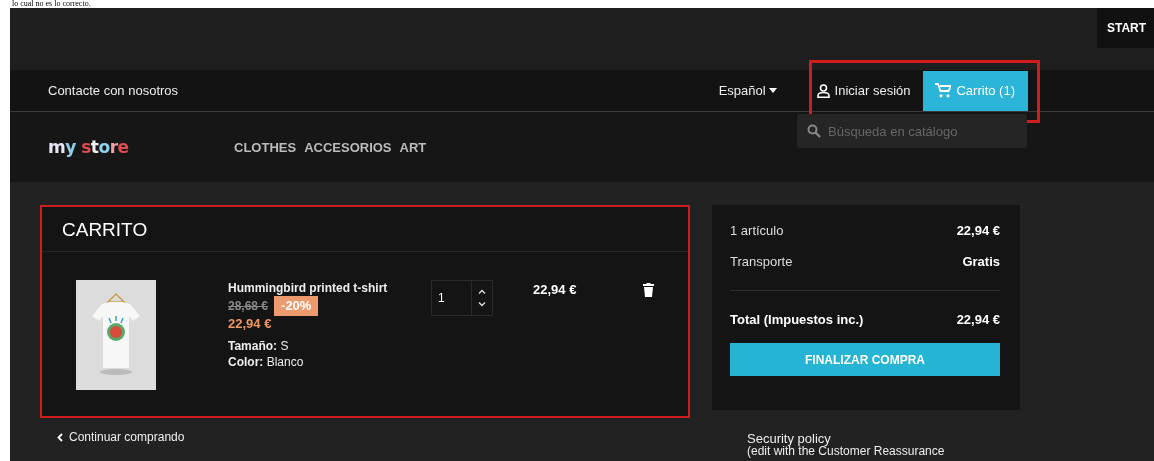  What do you see at coordinates (978, 231) in the screenshot?
I see `summary-value: 22,94 €` at bounding box center [978, 231].